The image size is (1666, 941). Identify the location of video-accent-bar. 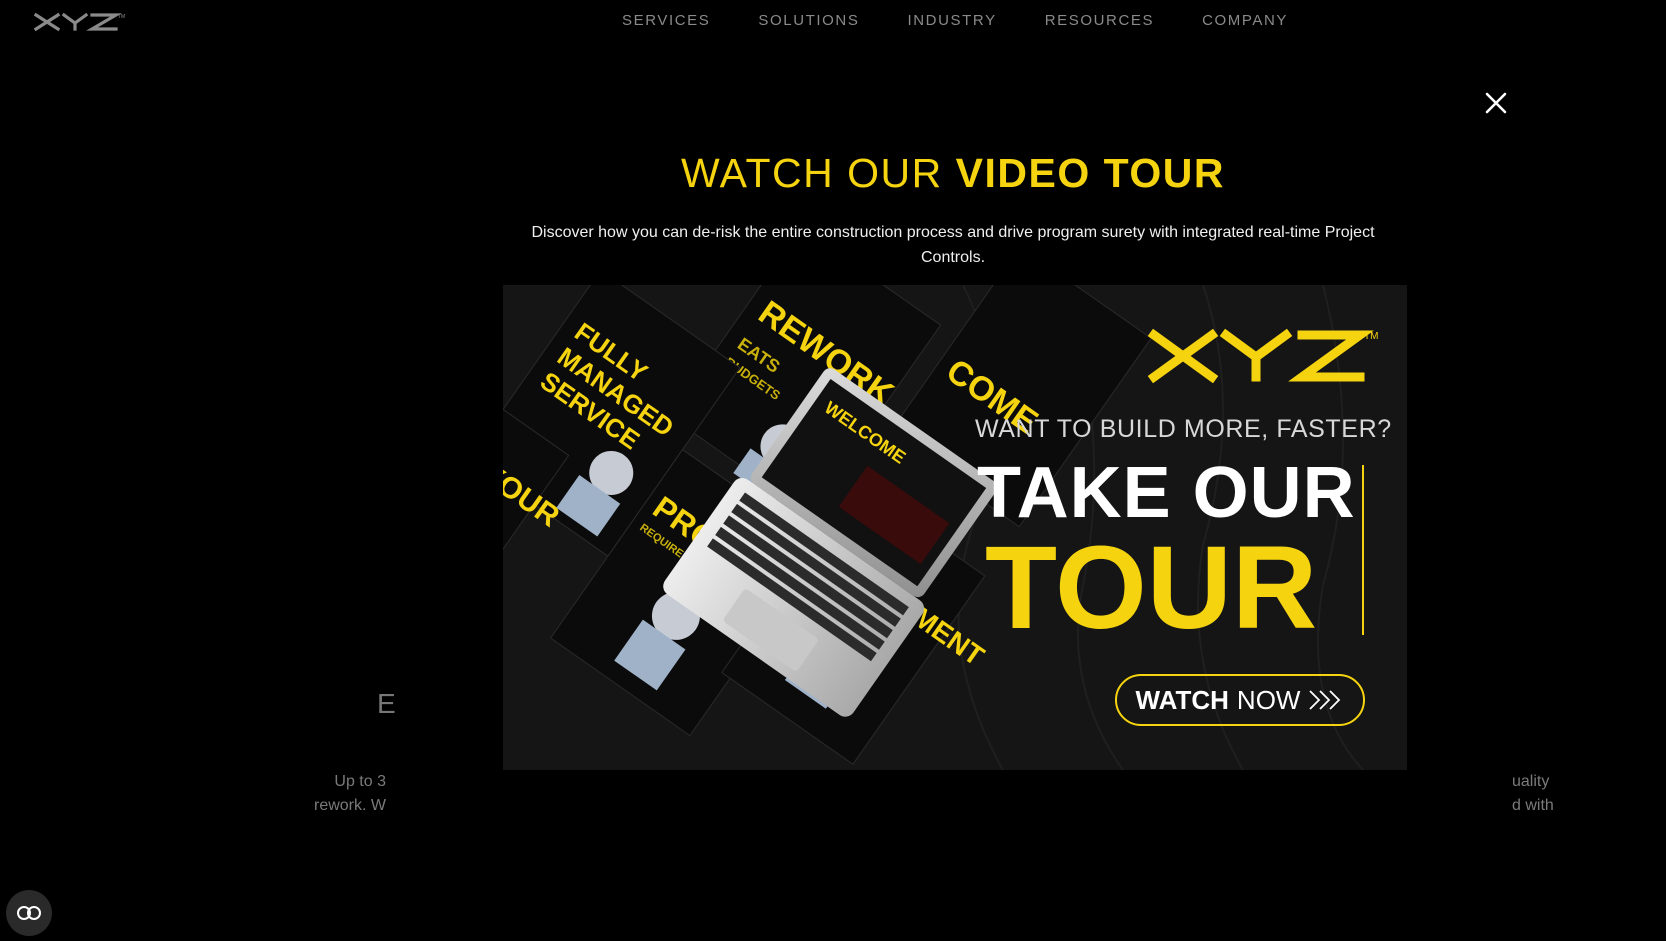
(1363, 550).